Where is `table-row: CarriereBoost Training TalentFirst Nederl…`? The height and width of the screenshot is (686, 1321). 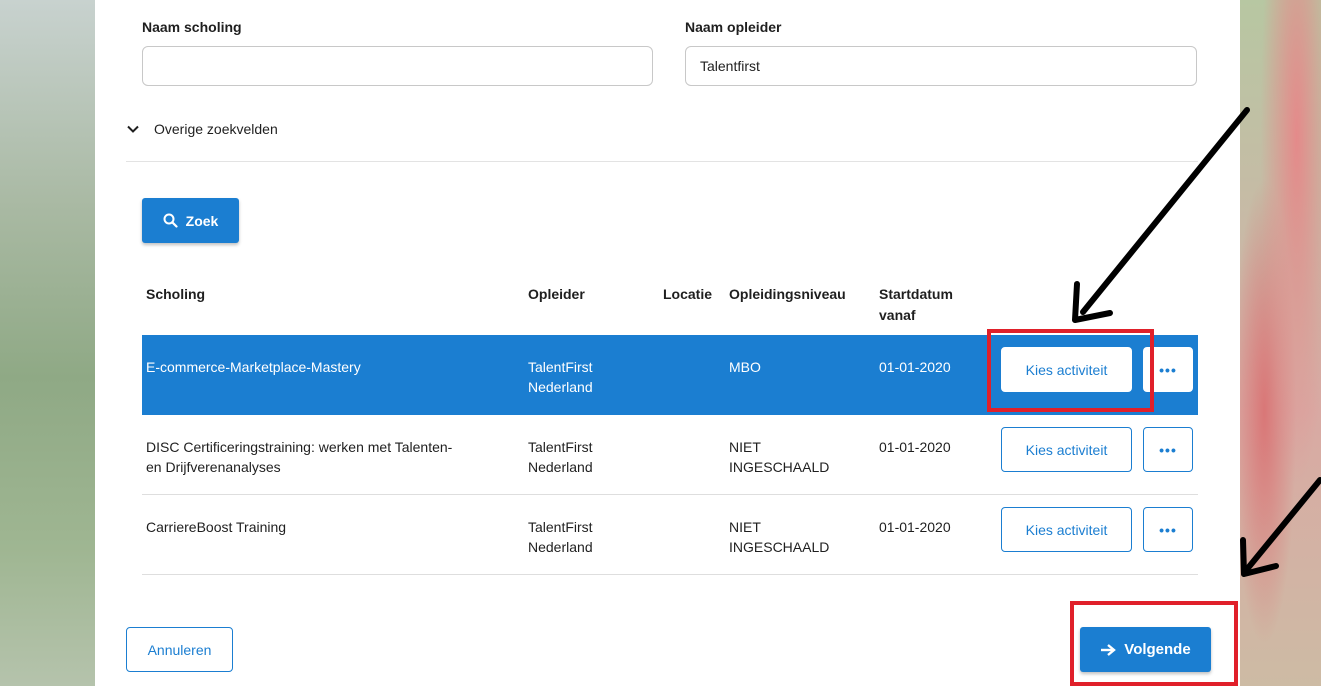
table-row: CarriereBoost Training TalentFirst Nederl… is located at coordinates (670, 535).